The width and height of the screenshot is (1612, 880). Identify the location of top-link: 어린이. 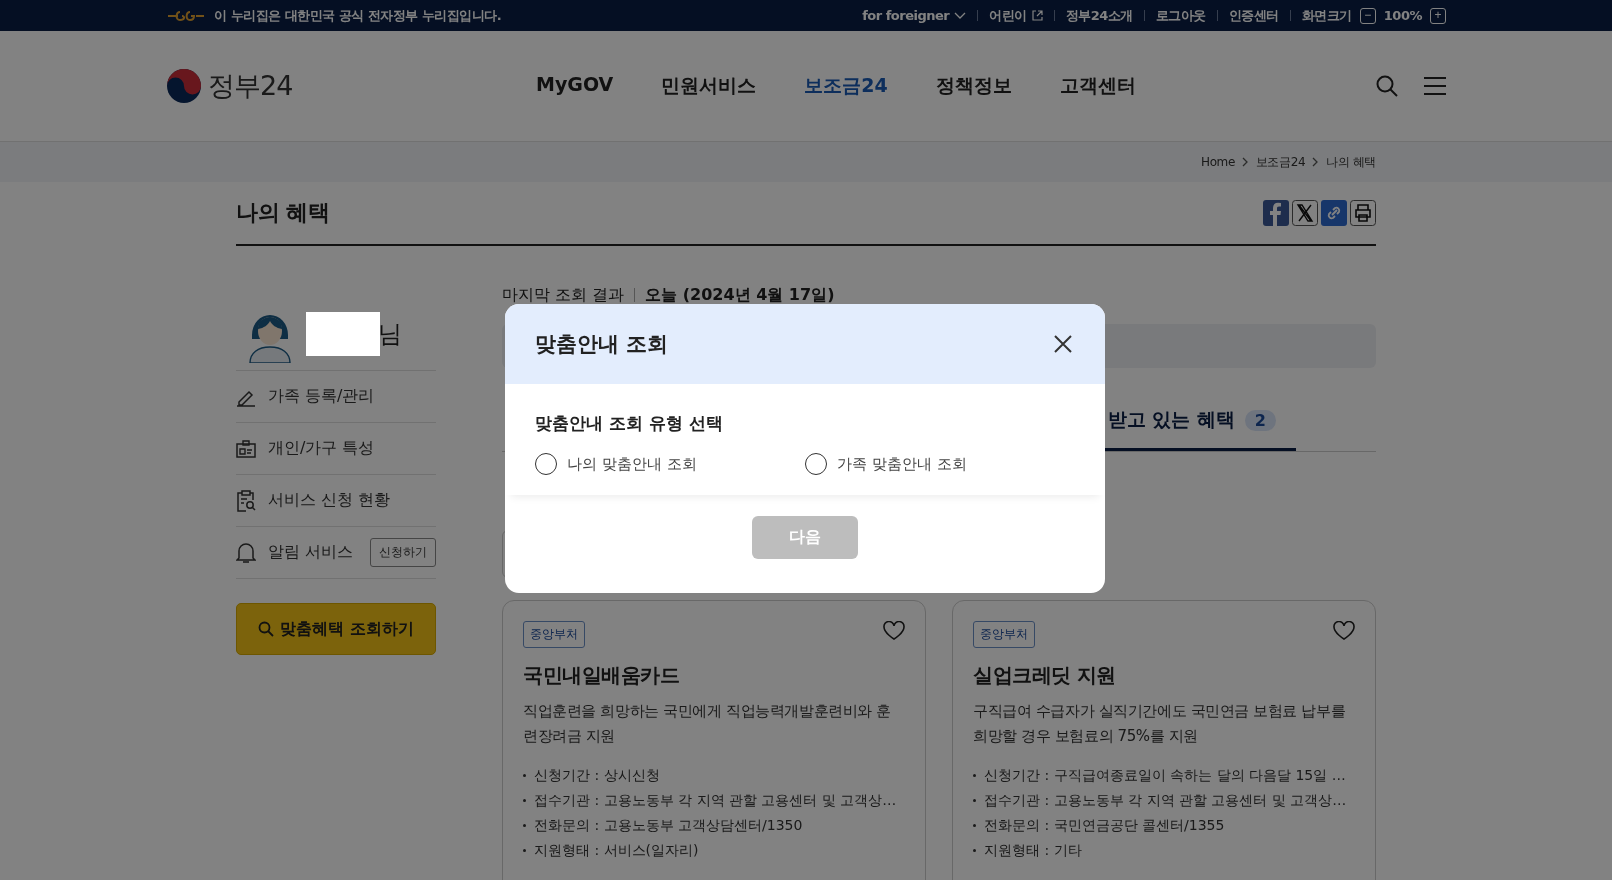
(1016, 15).